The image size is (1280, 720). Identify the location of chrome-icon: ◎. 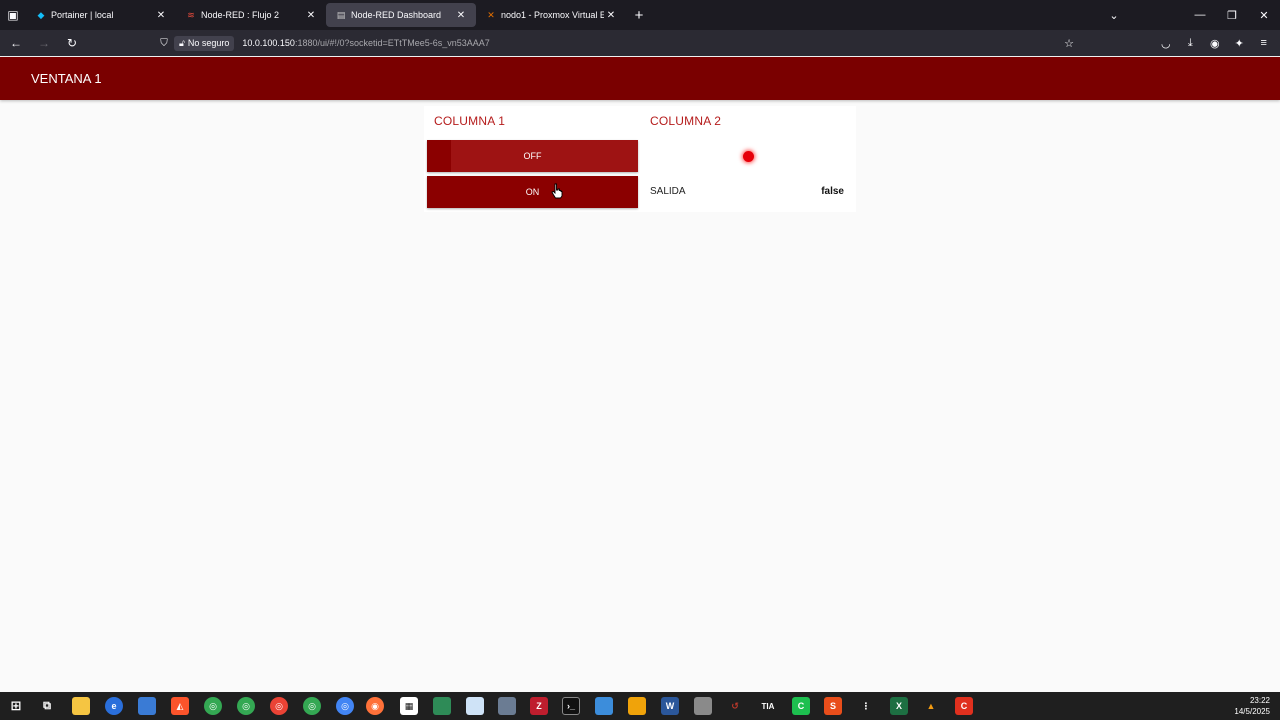
(213, 706).